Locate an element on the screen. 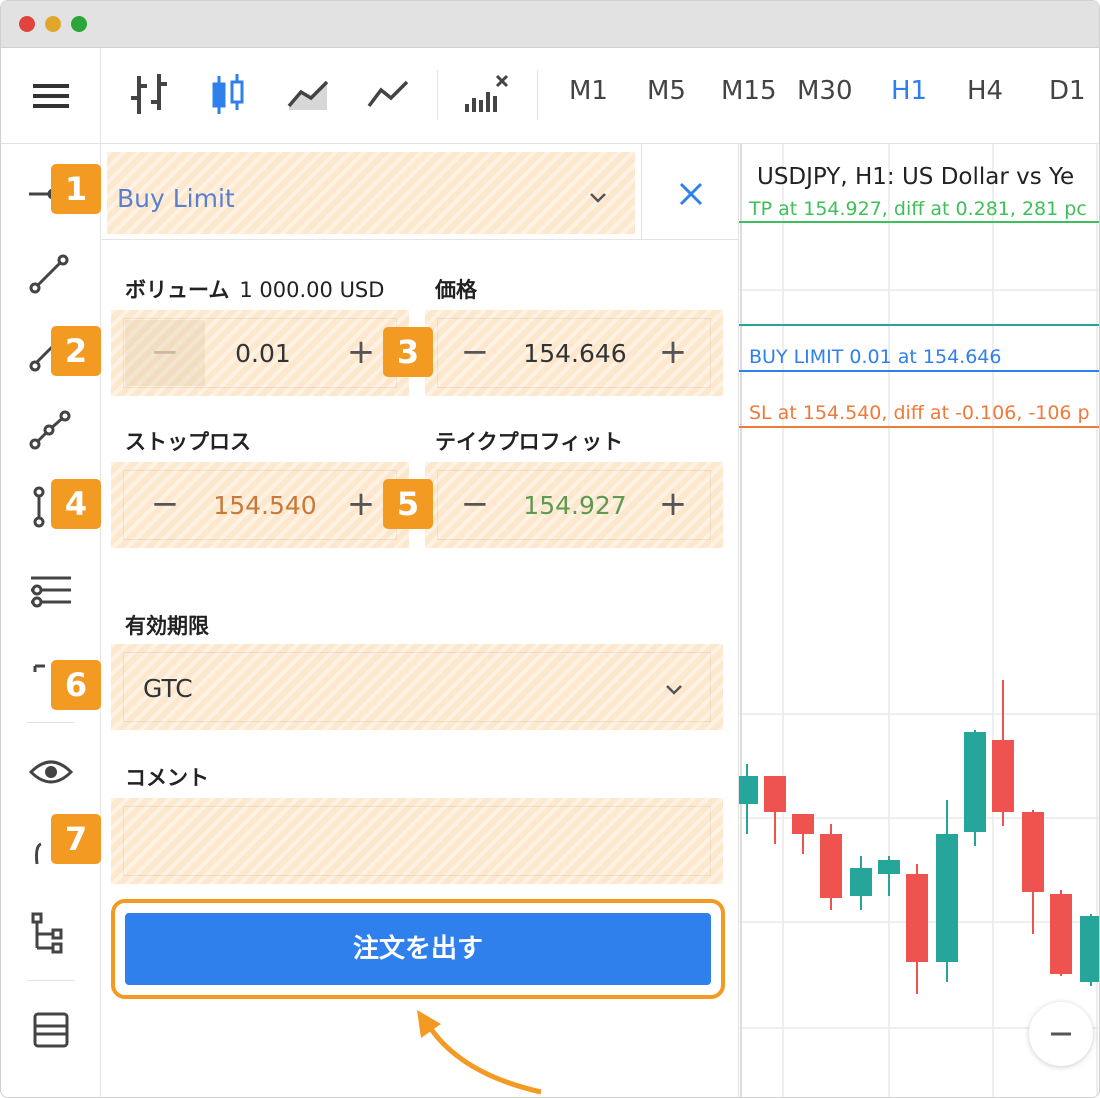  candlestick-icon is located at coordinates (228, 94).